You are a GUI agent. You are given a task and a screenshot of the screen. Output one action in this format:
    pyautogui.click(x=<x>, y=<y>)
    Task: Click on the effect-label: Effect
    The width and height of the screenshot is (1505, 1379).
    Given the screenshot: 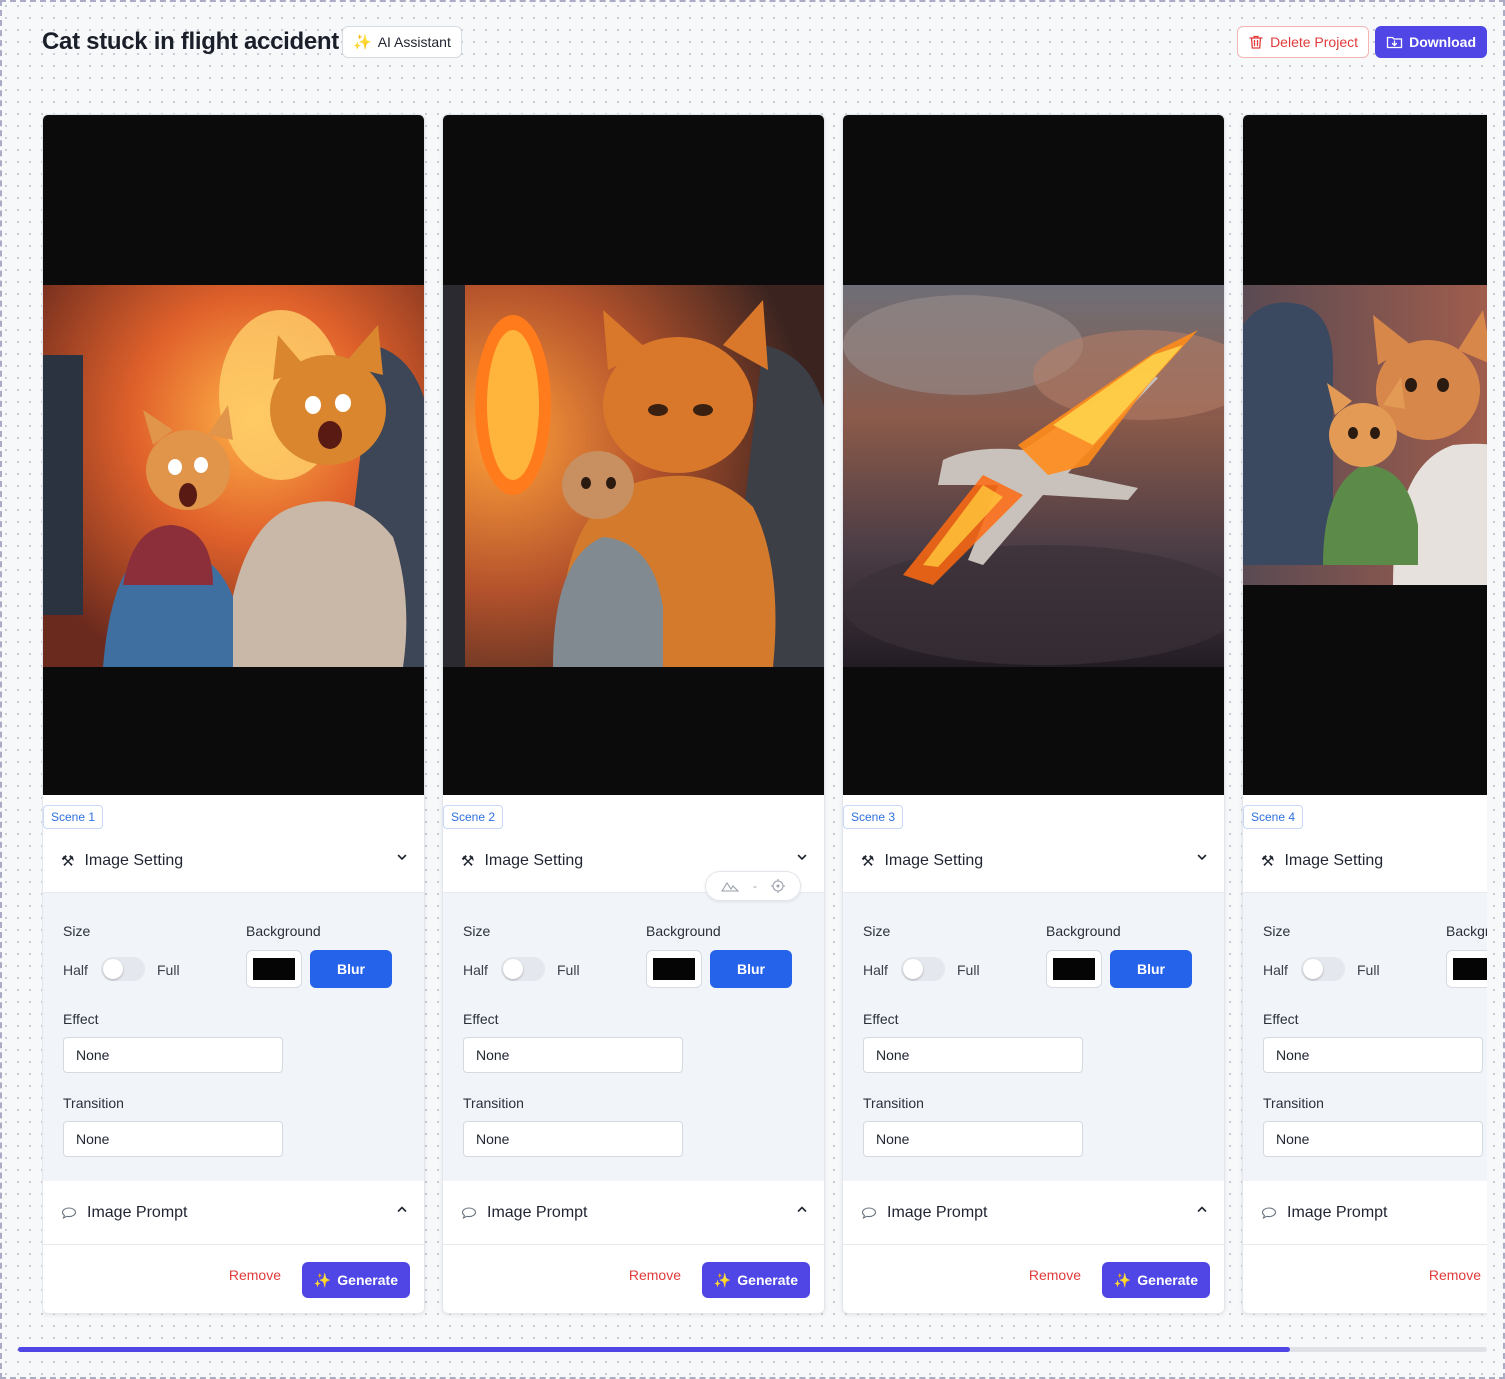 What is the action you would take?
    pyautogui.click(x=81, y=1019)
    